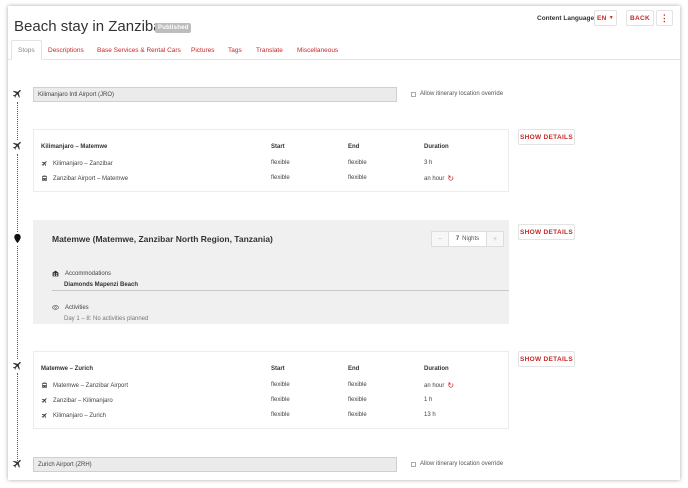 The image size is (688, 488). Describe the element at coordinates (139, 50) in the screenshot. I see `tab-base-services: Base Services & Rental Cars` at that location.